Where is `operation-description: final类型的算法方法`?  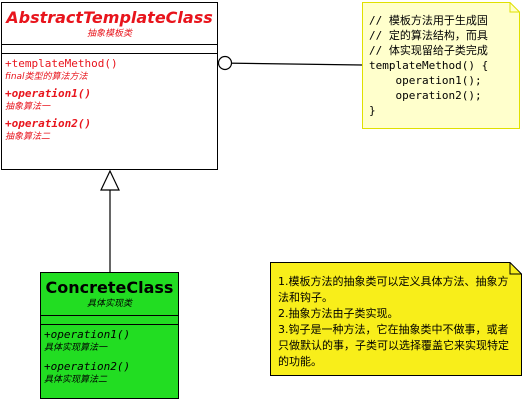
operation-description: final类型的算法方法 is located at coordinates (46, 77).